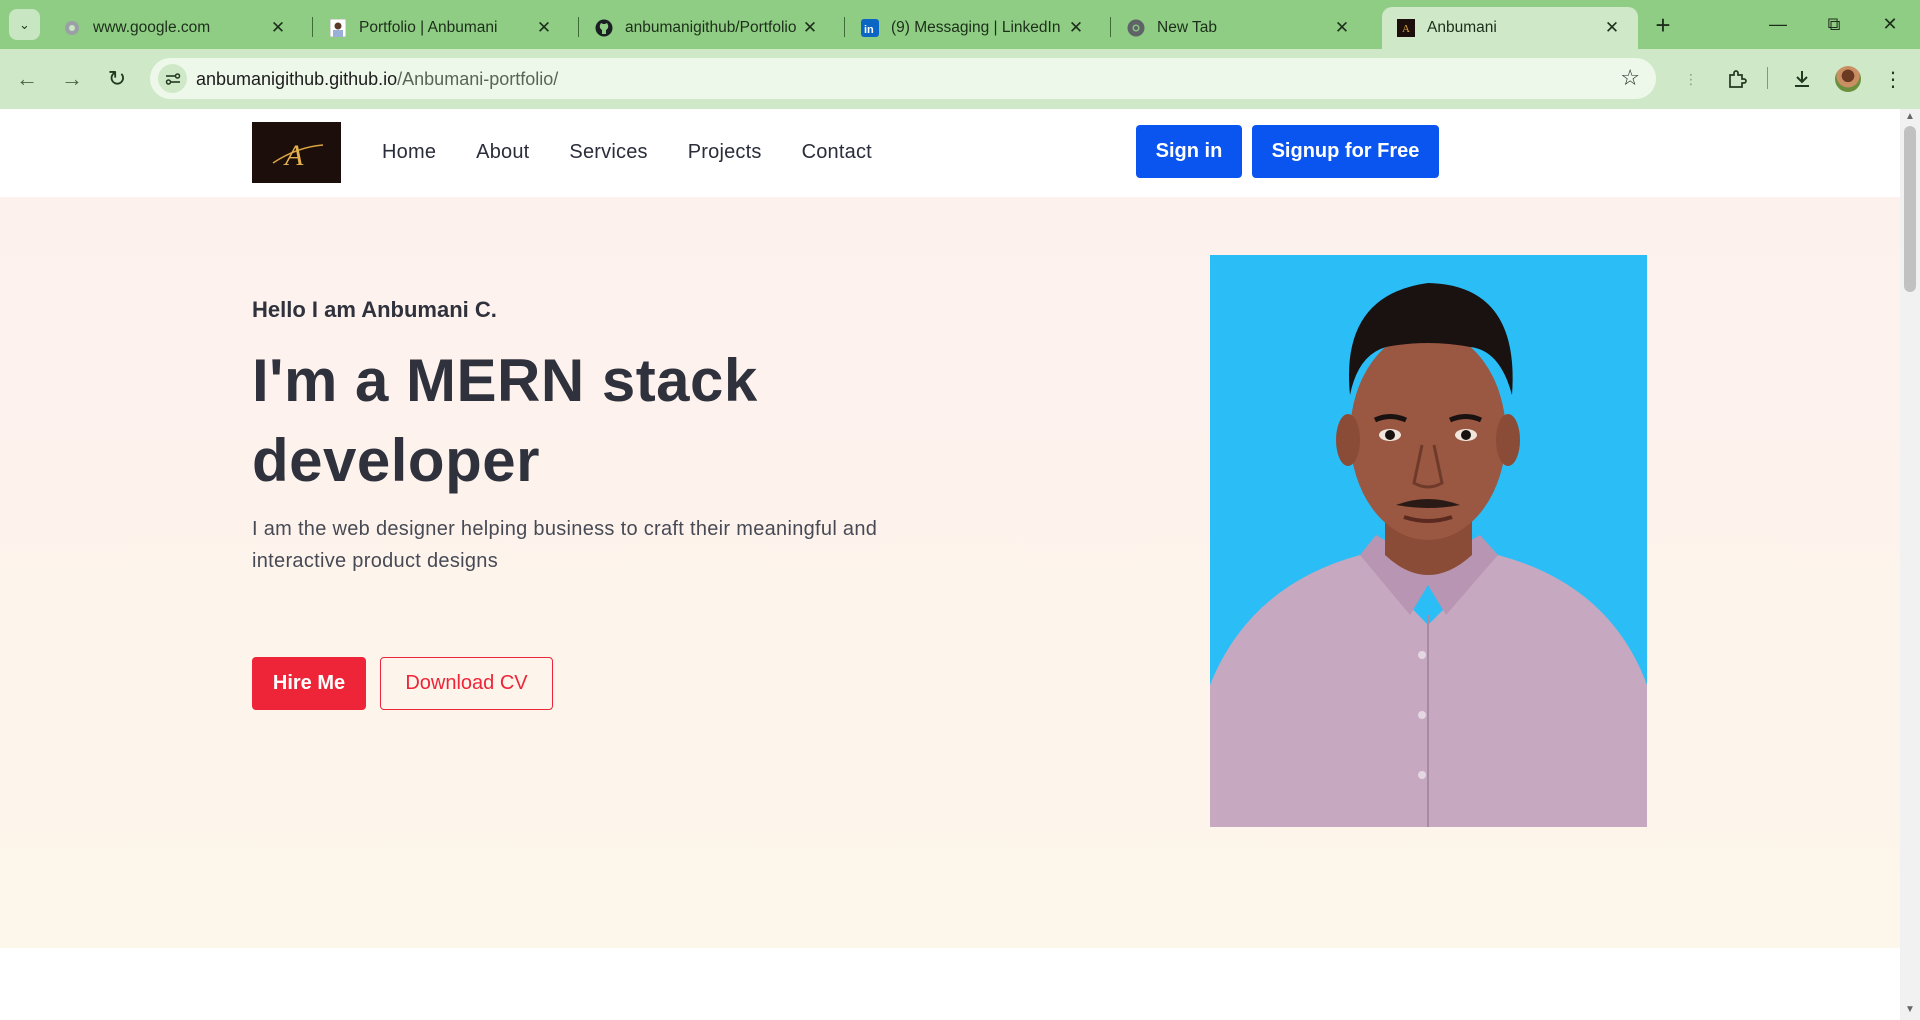 The height and width of the screenshot is (1020, 1920). I want to click on forward-button: →, so click(72, 79).